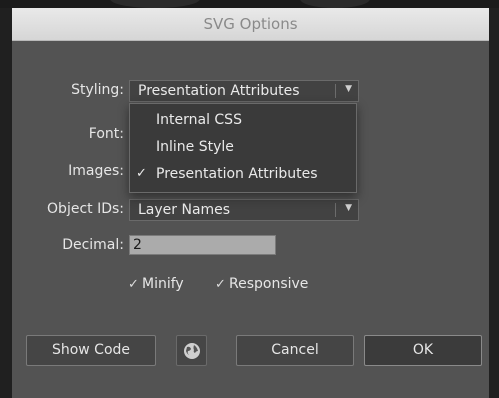 The image size is (499, 398). Describe the element at coordinates (137, 245) in the screenshot. I see `decimal-input-value: 2` at that location.